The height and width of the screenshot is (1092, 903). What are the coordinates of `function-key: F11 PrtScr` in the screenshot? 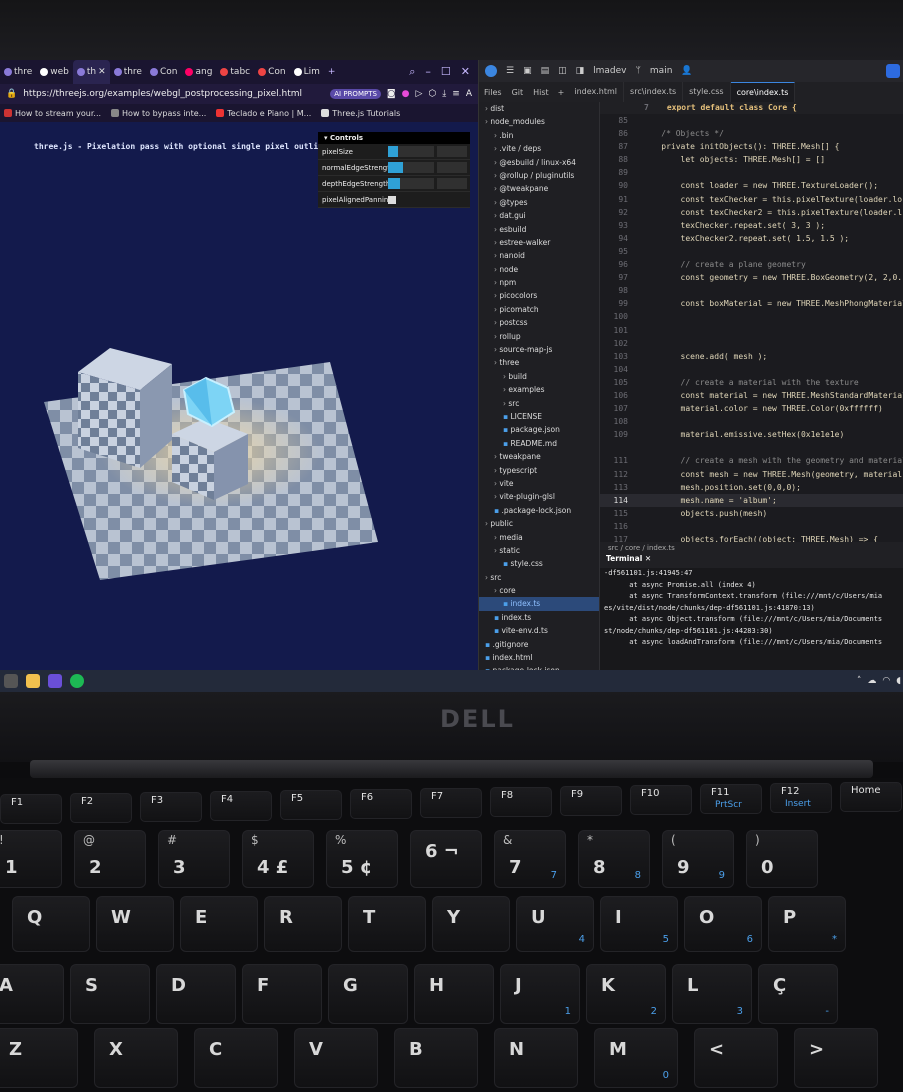 It's located at (731, 799).